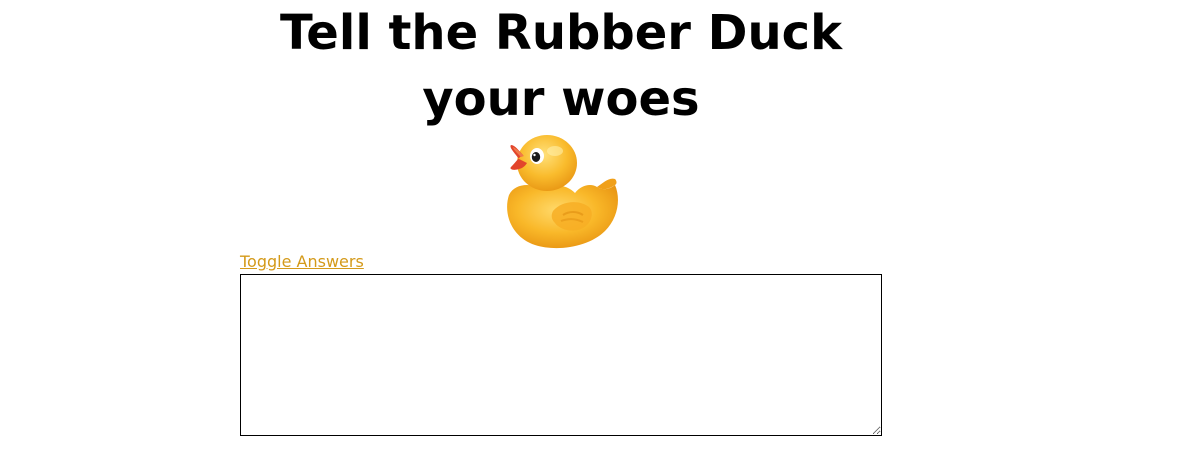 The width and height of the screenshot is (1183, 469). I want to click on toggle-answers-link: Toggle Answers, so click(302, 262).